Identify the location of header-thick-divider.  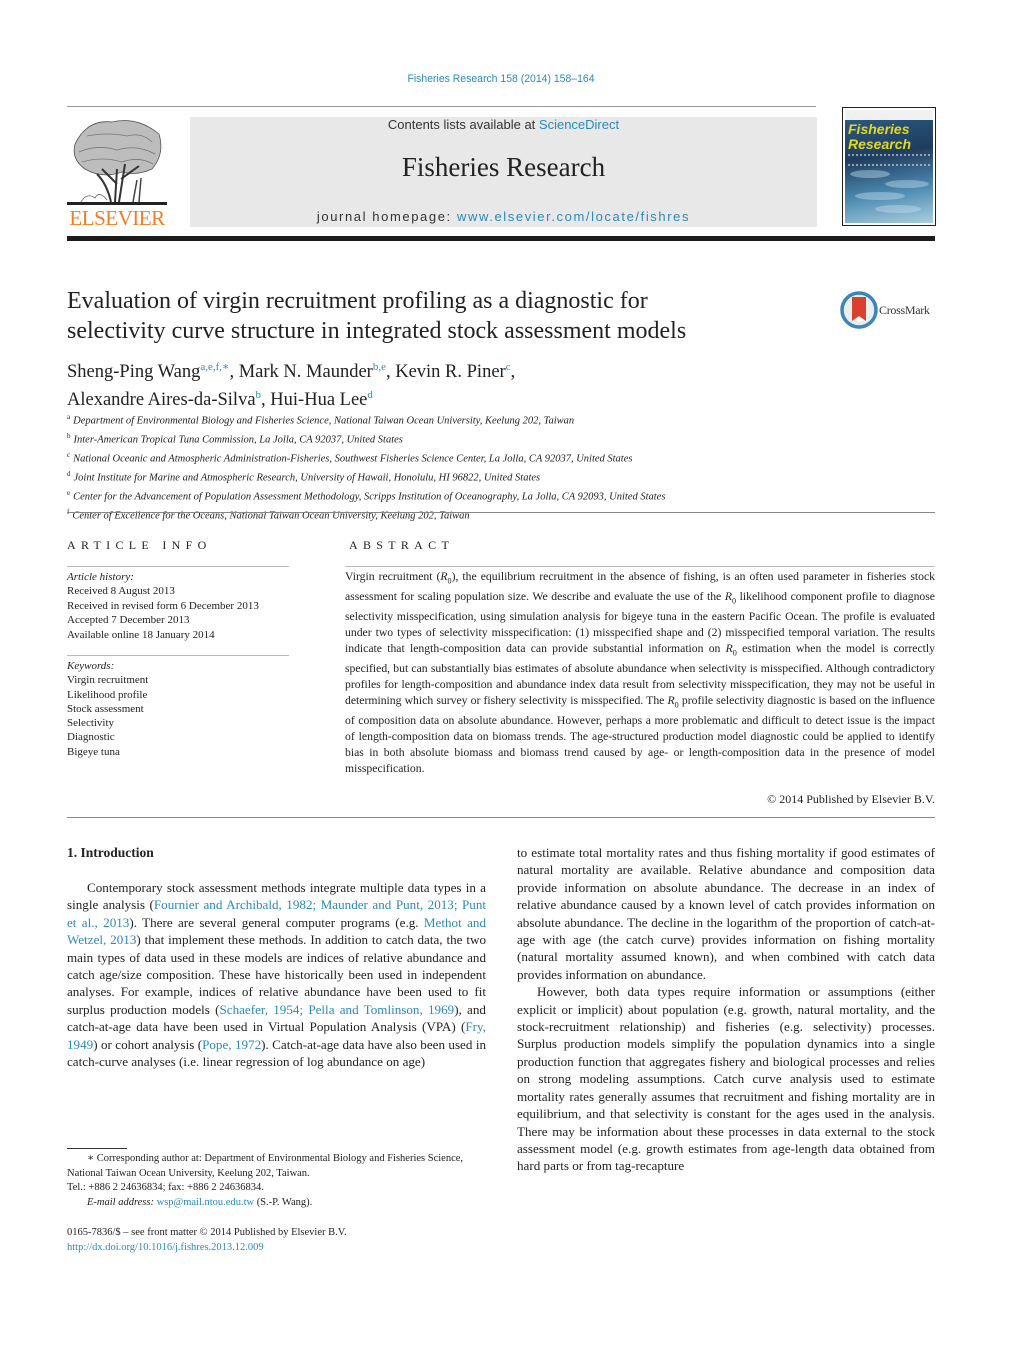
(501, 238).